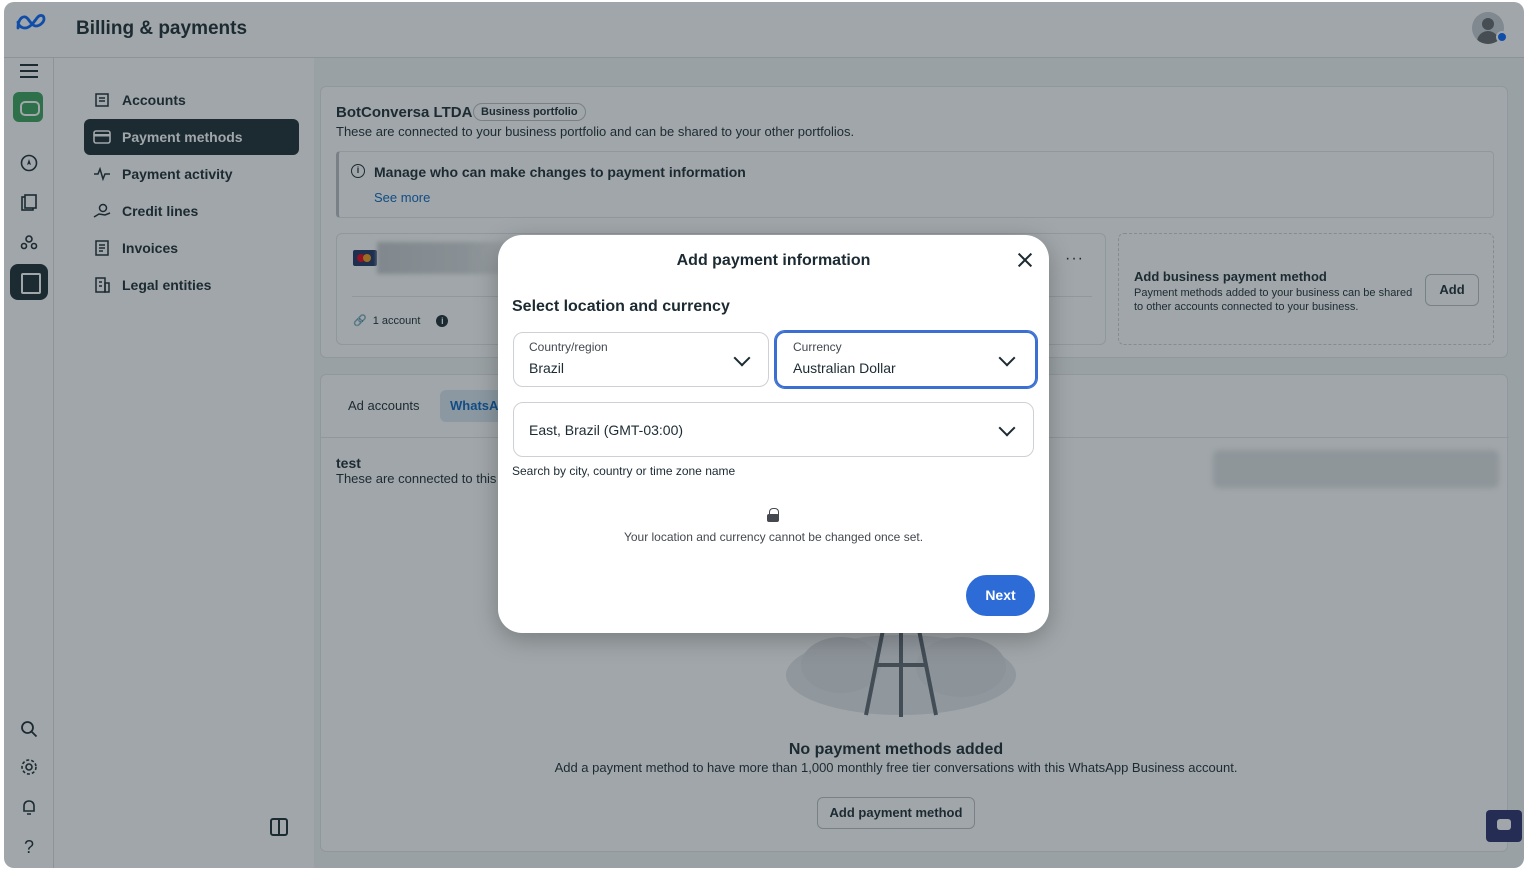 Image resolution: width=1528 pixels, height=870 pixels. Describe the element at coordinates (906, 359) in the screenshot. I see `currency-select: Currency Australian Dollar` at that location.